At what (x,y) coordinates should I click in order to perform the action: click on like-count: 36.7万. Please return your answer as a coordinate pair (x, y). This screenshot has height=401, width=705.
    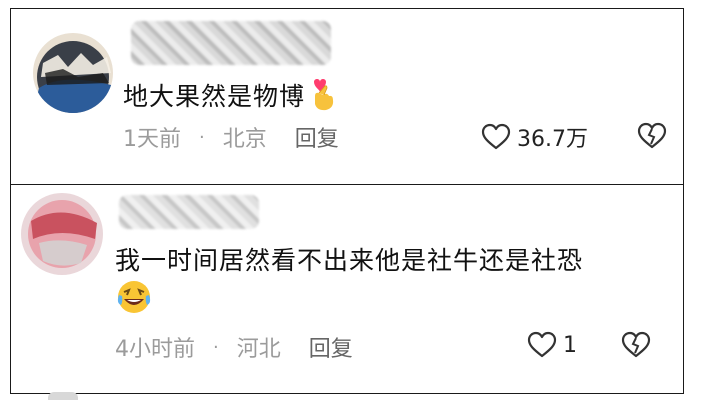
    Looking at the image, I should click on (552, 139).